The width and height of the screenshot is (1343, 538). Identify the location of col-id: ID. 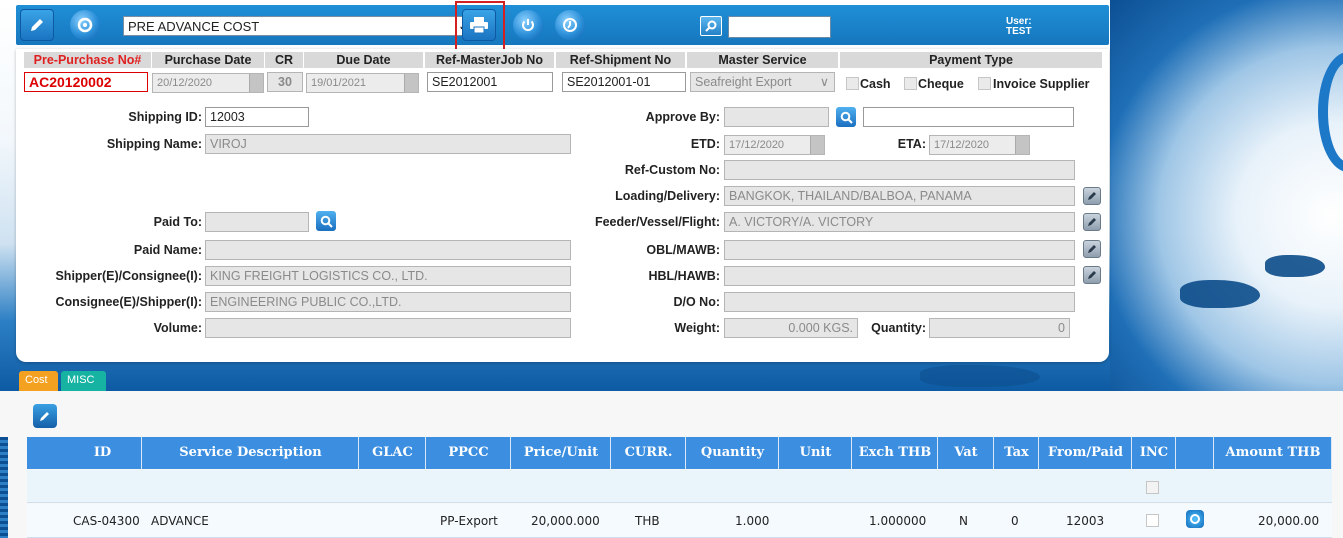
(103, 453).